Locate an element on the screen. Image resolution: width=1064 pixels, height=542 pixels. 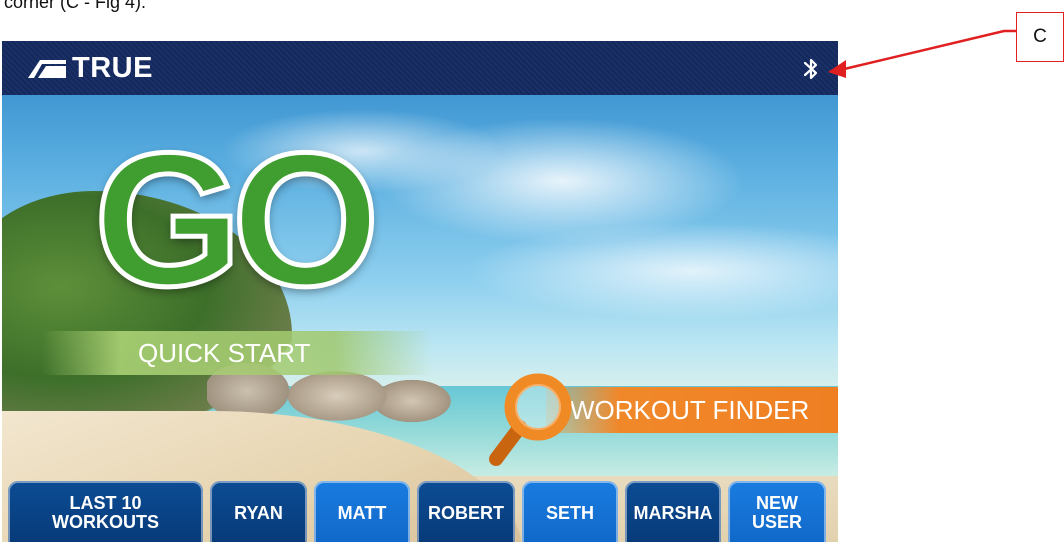
bluetooth-icon is located at coordinates (811, 69).